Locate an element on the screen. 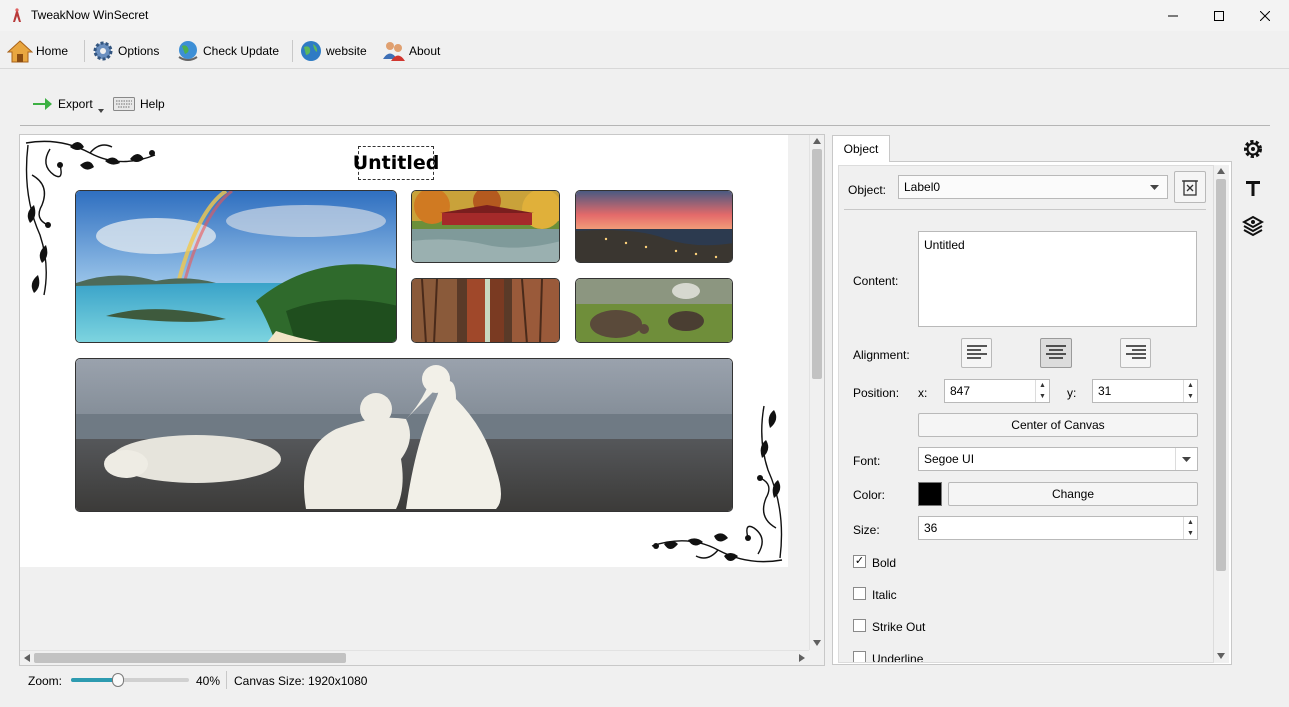 Image resolution: width=1289 pixels, height=707 pixels. photo-polar-bears is located at coordinates (404, 435).